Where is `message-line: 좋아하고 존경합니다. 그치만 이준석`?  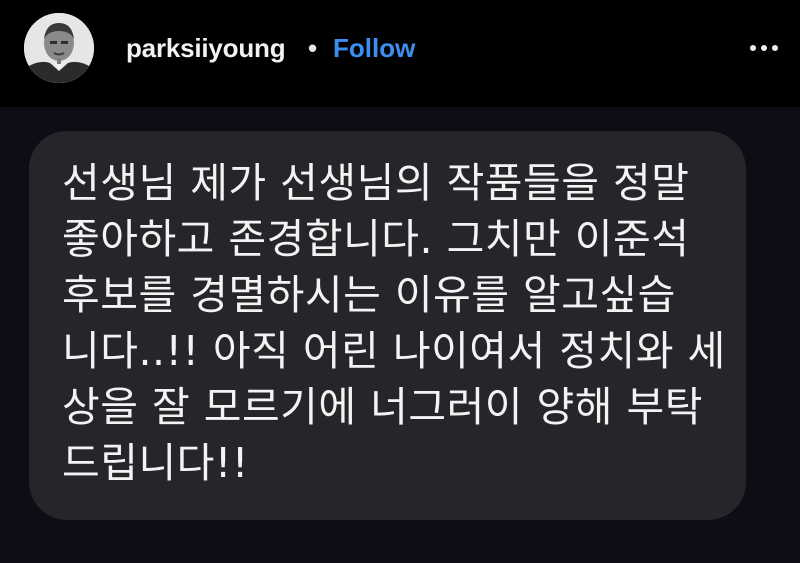
message-line: 좋아하고 존경합니다. 그치만 이준석 is located at coordinates (376, 239).